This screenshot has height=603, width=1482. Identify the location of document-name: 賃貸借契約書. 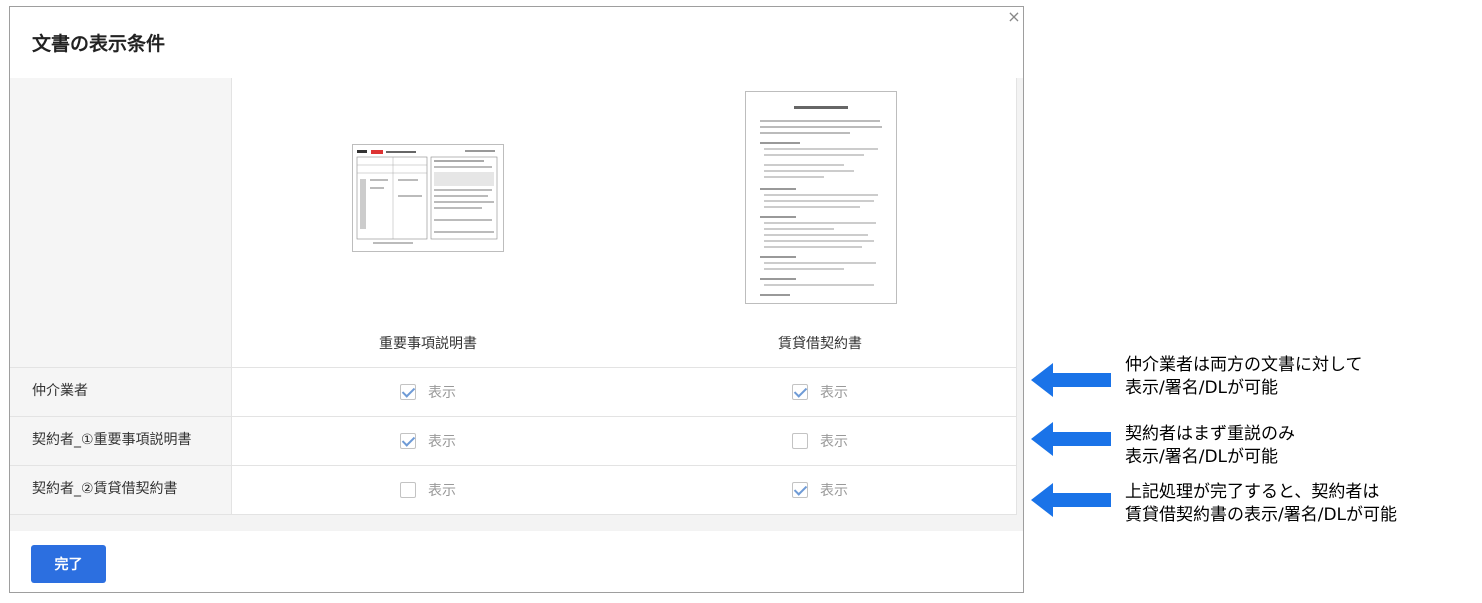
(820, 344).